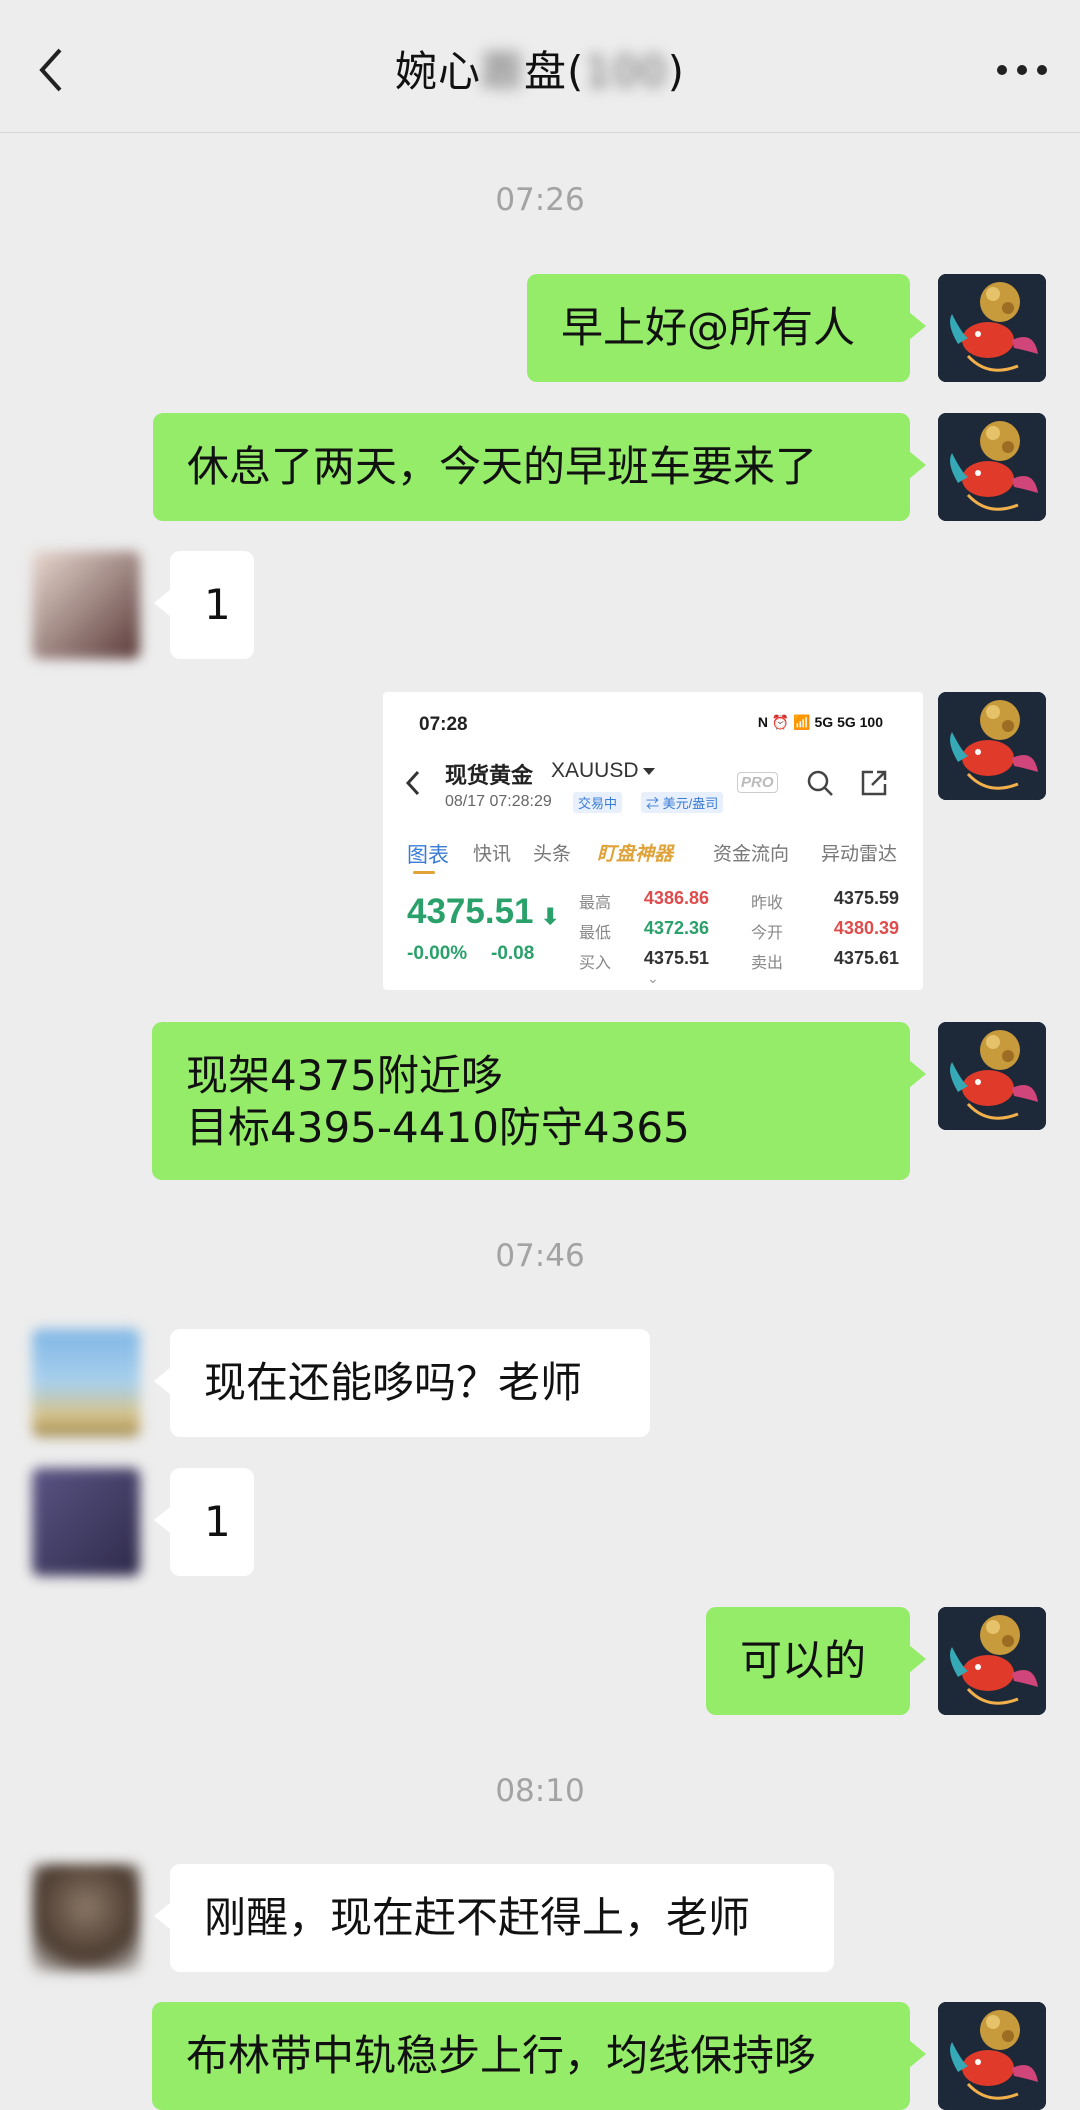  Describe the element at coordinates (539, 467) in the screenshot. I see `message-bubble-out: 休息了两天，今天的早班车要来了` at that location.